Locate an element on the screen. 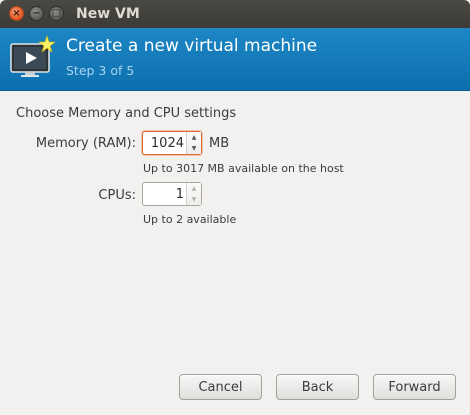  cancel-button: Cancel is located at coordinates (220, 387).